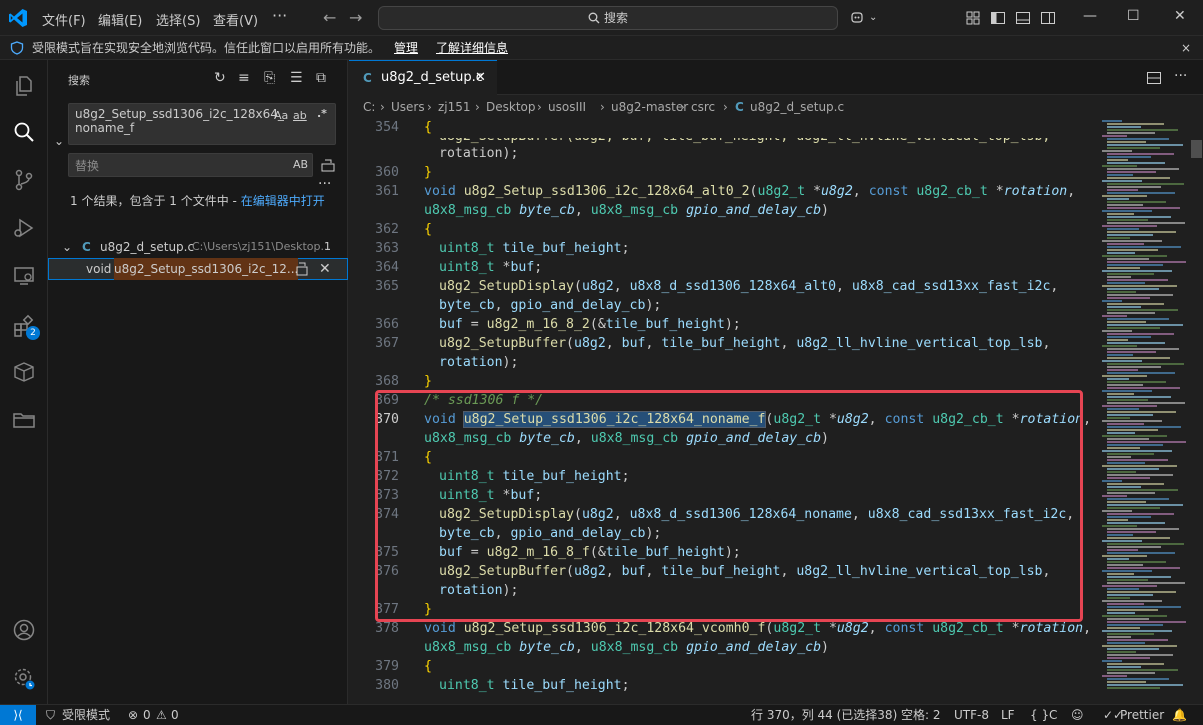 The height and width of the screenshot is (725, 1203). I want to click on copilot-status-icon: ☺, so click(1077, 715).